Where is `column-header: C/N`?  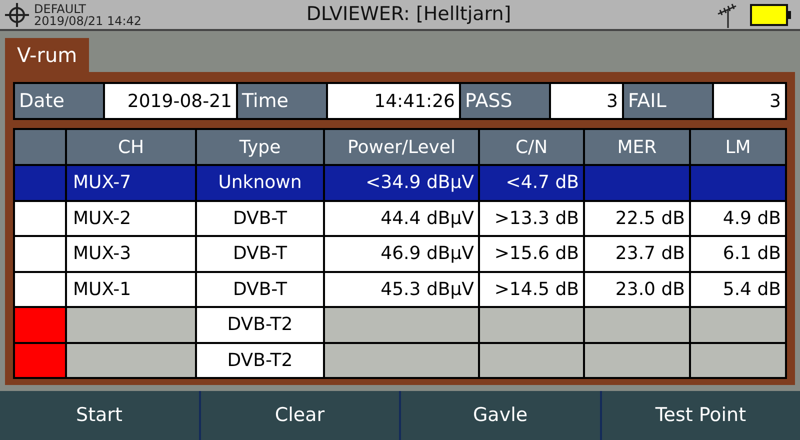 column-header: C/N is located at coordinates (531, 147).